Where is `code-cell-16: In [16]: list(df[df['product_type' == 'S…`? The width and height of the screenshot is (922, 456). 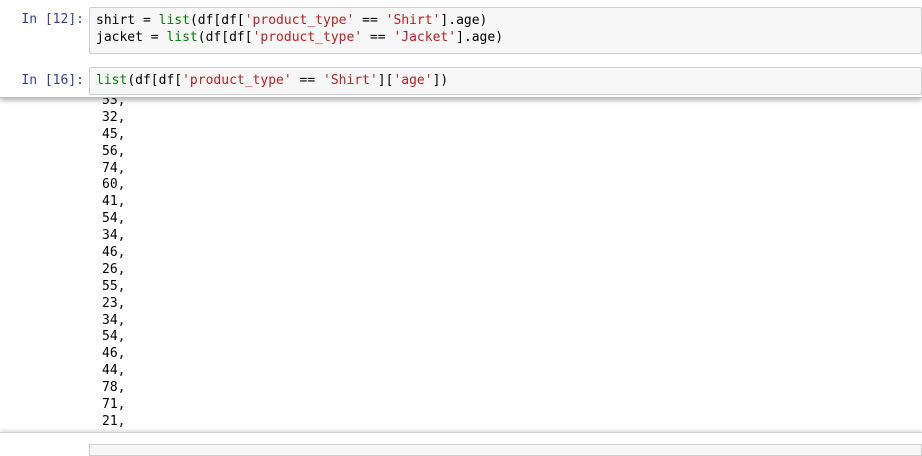
code-cell-16: In [16]: list(df[df['product_type' == 'S… is located at coordinates (461, 80).